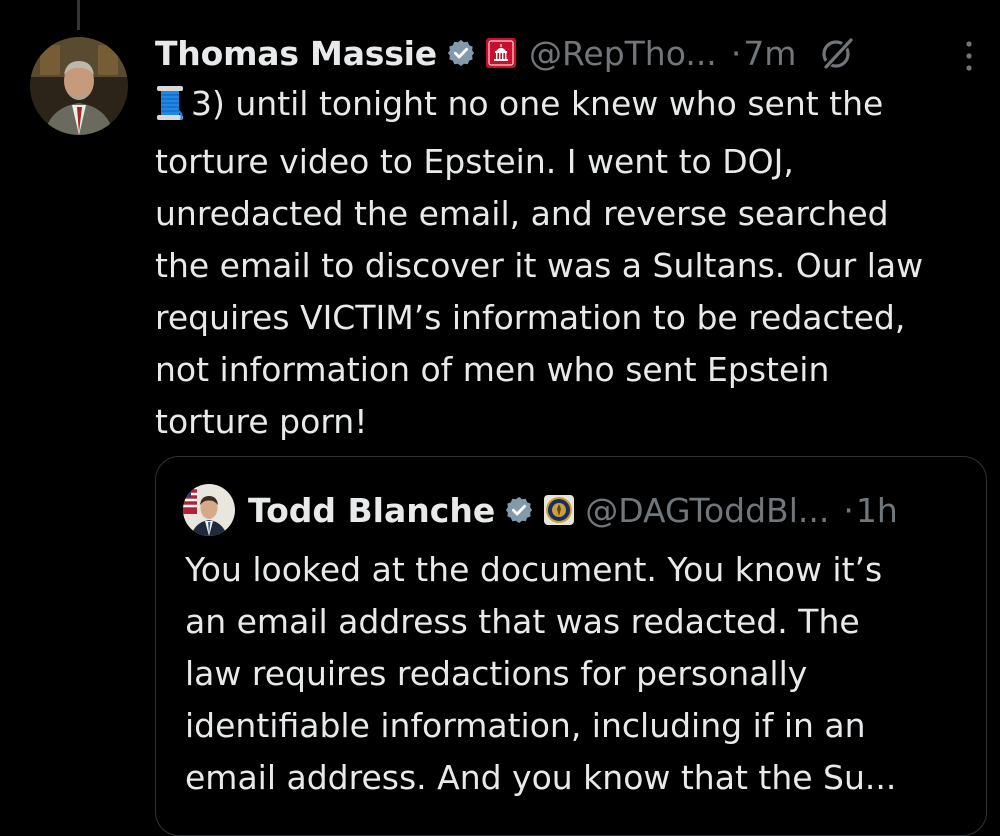 This screenshot has width=1000, height=836. What do you see at coordinates (769, 53) in the screenshot?
I see `tweet-timestamp: 7m` at bounding box center [769, 53].